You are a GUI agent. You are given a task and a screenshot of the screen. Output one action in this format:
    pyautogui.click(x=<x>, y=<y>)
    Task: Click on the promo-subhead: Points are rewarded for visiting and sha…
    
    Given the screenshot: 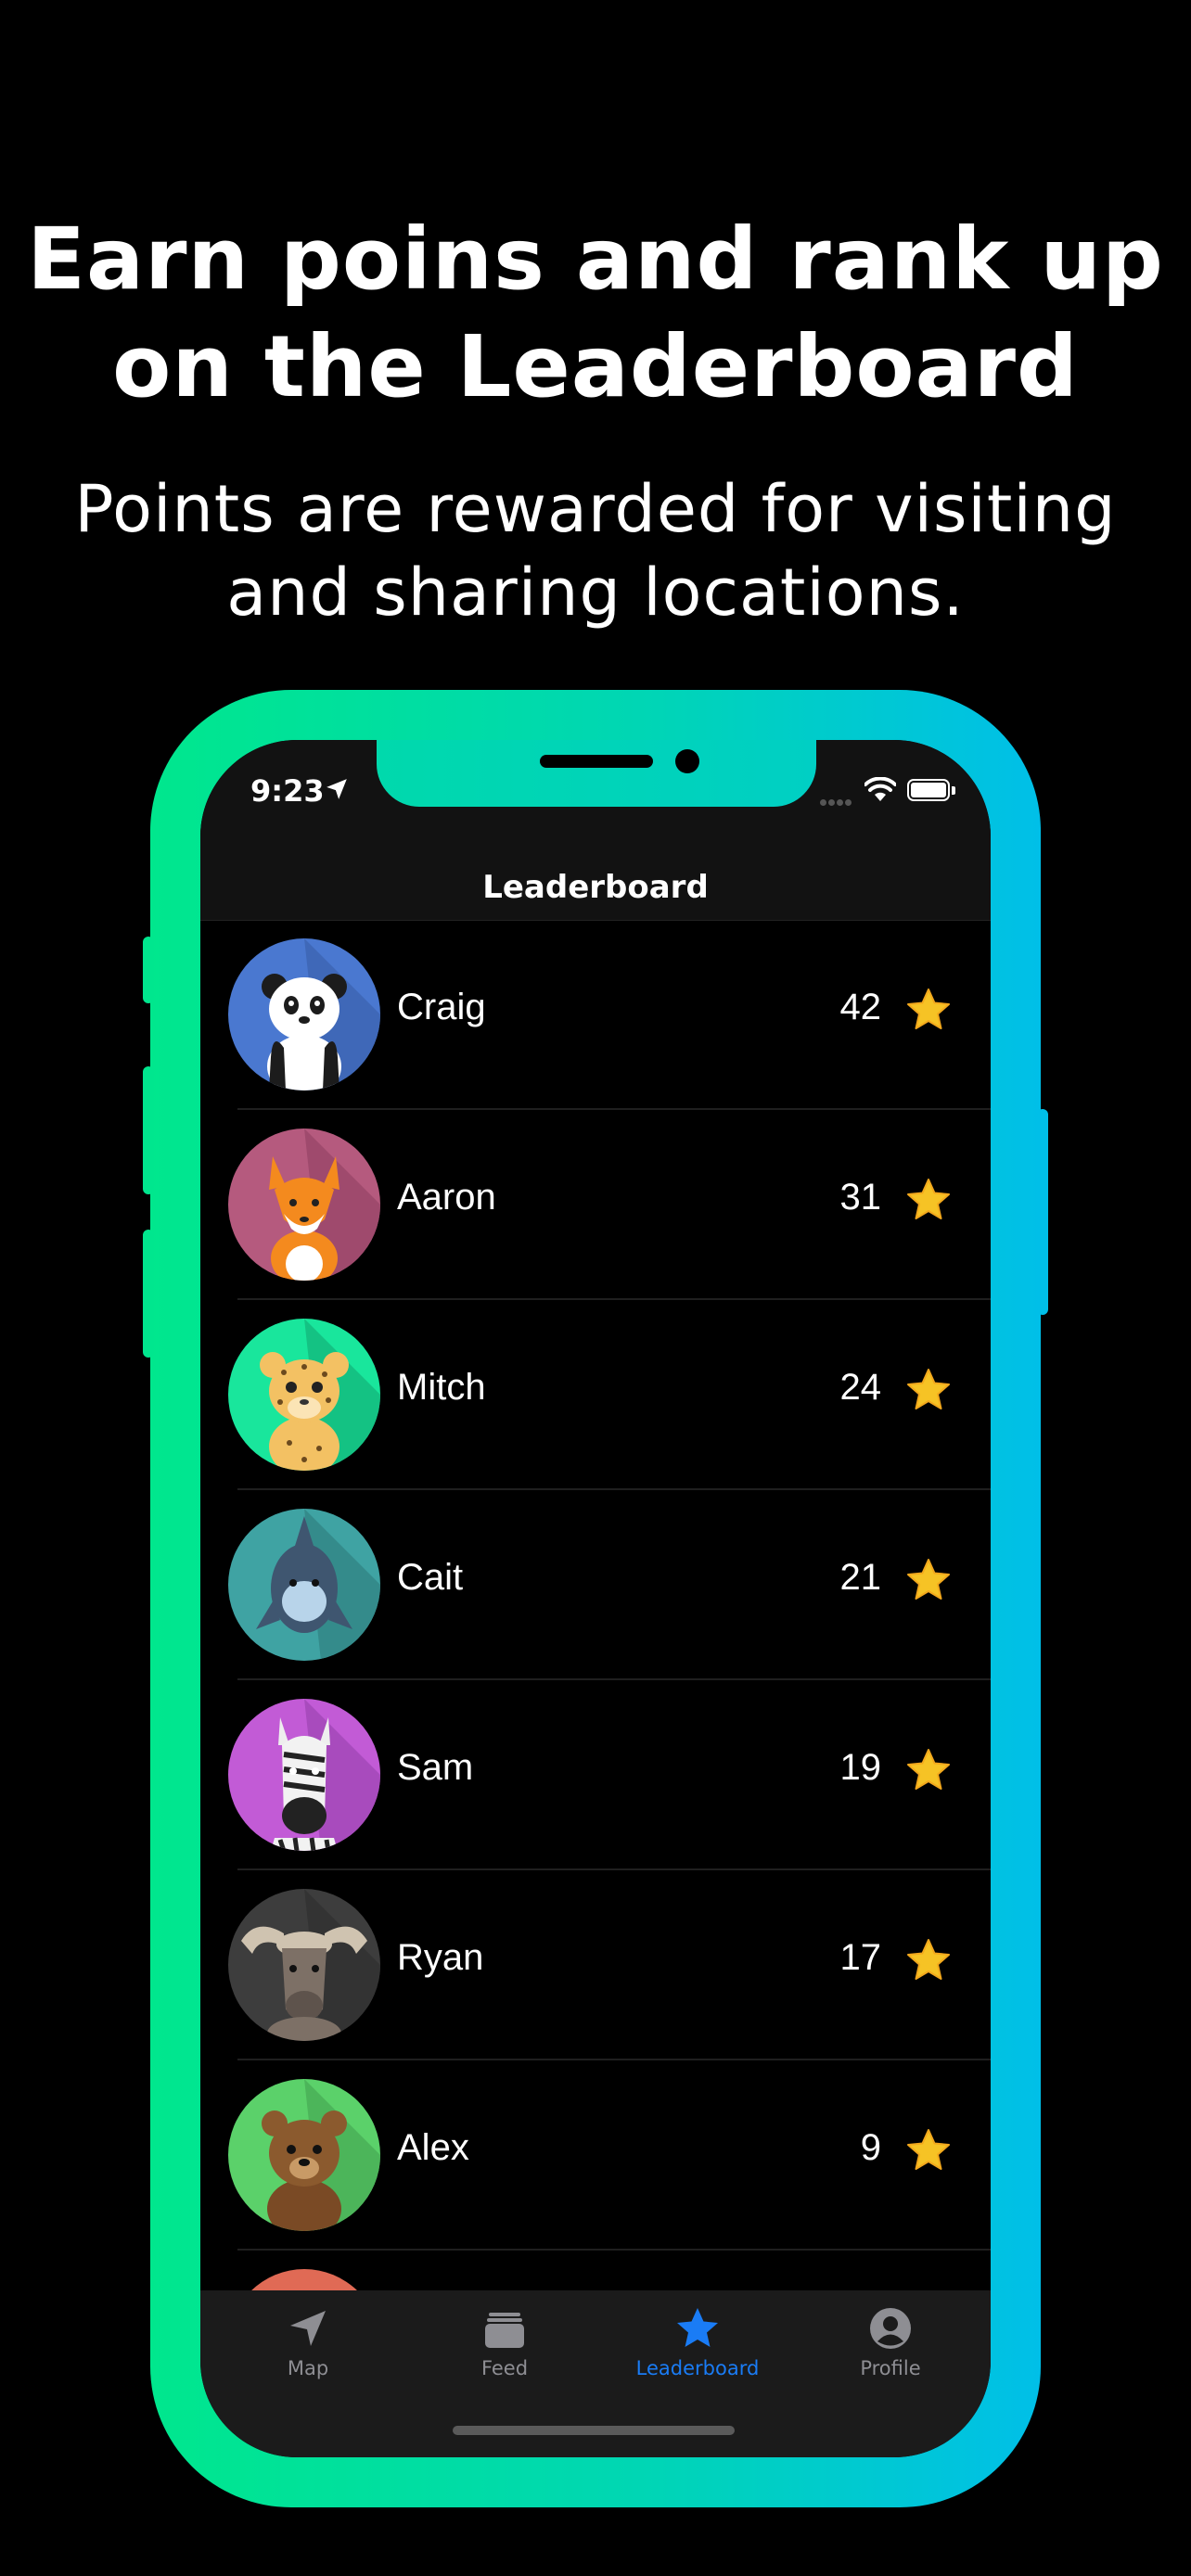 What is the action you would take?
    pyautogui.click(x=595, y=551)
    